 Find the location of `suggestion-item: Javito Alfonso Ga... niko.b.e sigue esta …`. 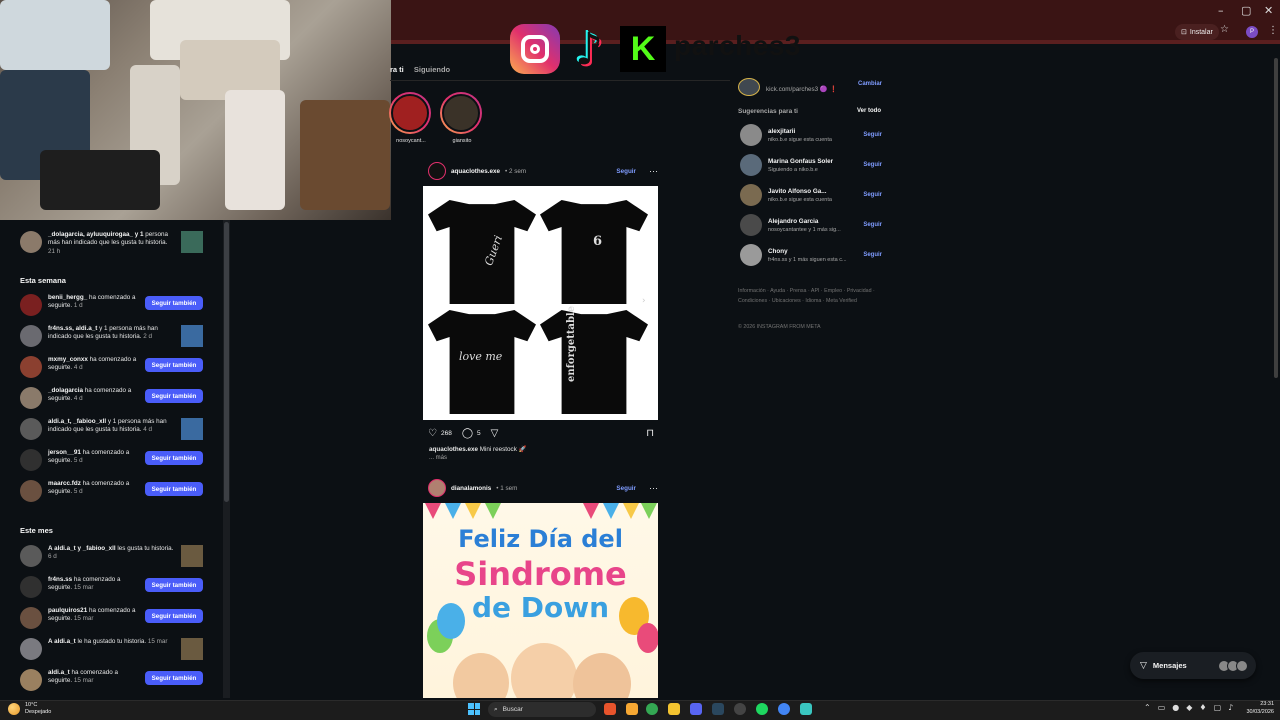

suggestion-item: Javito Alfonso Ga... niko.b.e sigue esta … is located at coordinates (811, 195).